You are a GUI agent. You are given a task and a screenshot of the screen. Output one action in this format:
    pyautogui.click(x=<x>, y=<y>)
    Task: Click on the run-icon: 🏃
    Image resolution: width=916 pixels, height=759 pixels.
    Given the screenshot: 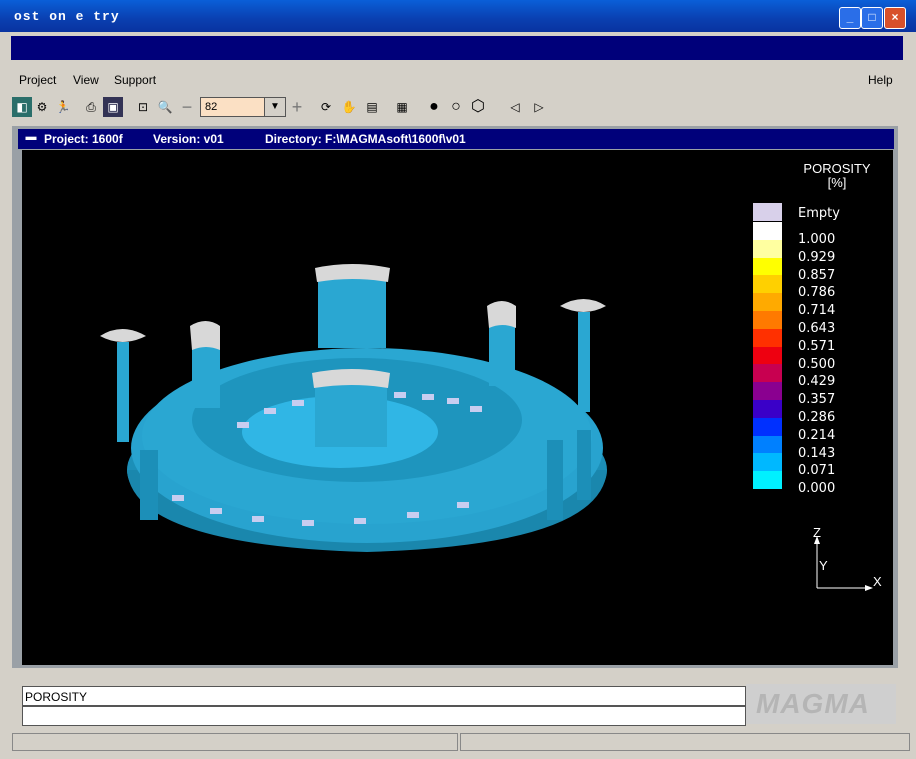 What is the action you would take?
    pyautogui.click(x=63, y=107)
    